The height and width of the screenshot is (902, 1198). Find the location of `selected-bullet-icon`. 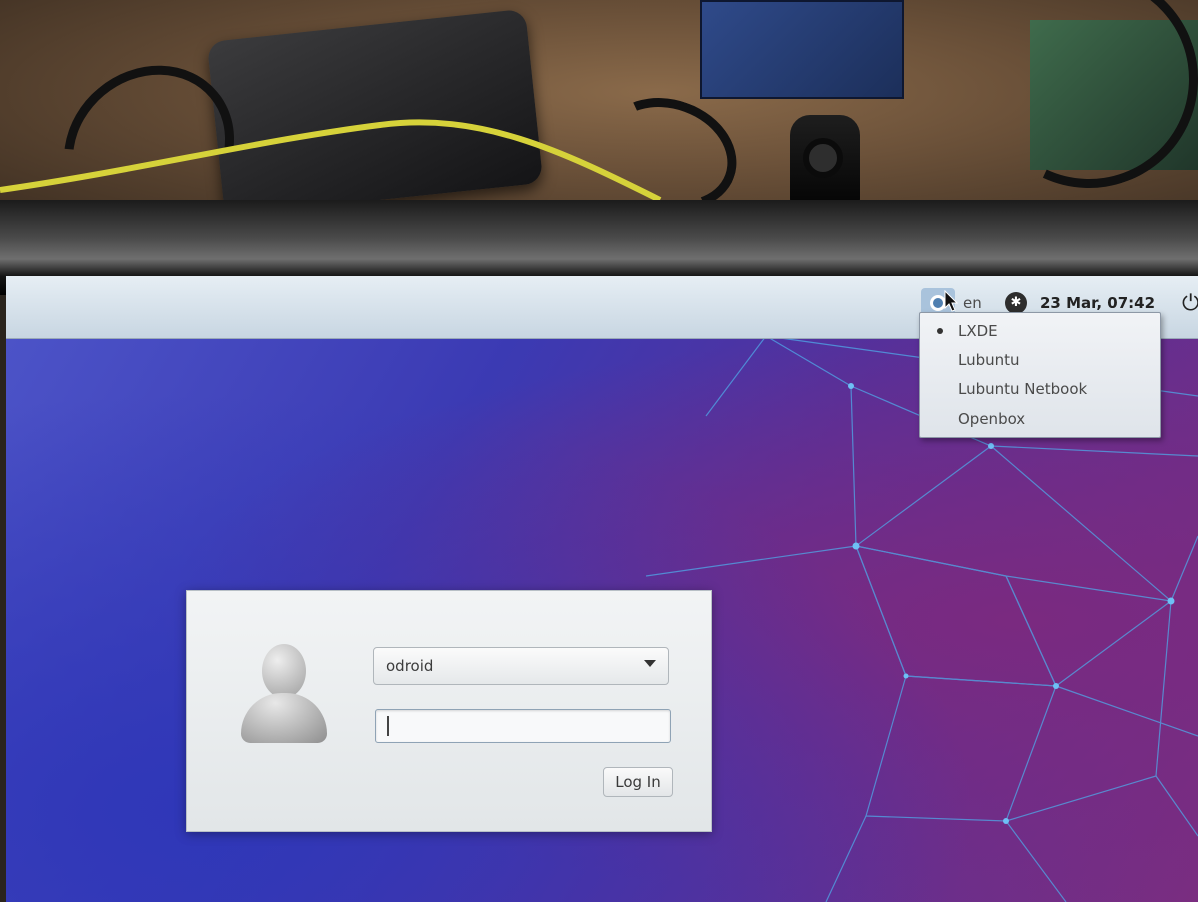

selected-bullet-icon is located at coordinates (940, 331).